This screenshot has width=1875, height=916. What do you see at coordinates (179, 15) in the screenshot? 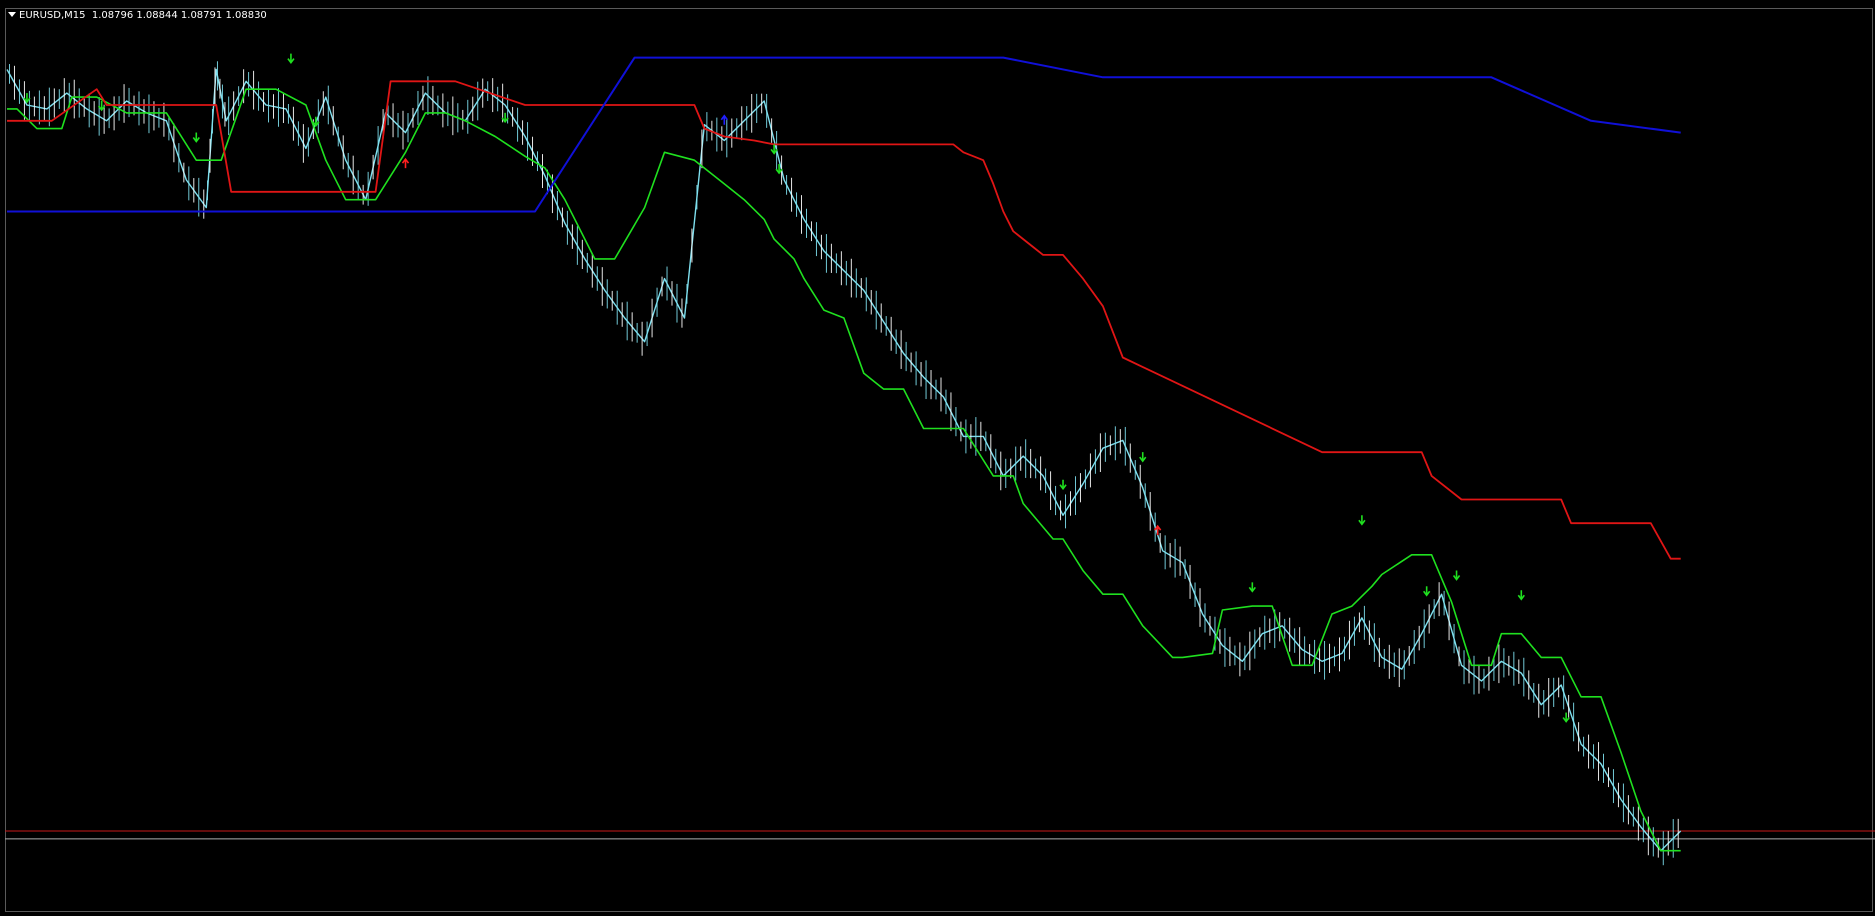
I see `ohlc-values: 1.08796 1.08844 1.08791 1.08830` at bounding box center [179, 15].